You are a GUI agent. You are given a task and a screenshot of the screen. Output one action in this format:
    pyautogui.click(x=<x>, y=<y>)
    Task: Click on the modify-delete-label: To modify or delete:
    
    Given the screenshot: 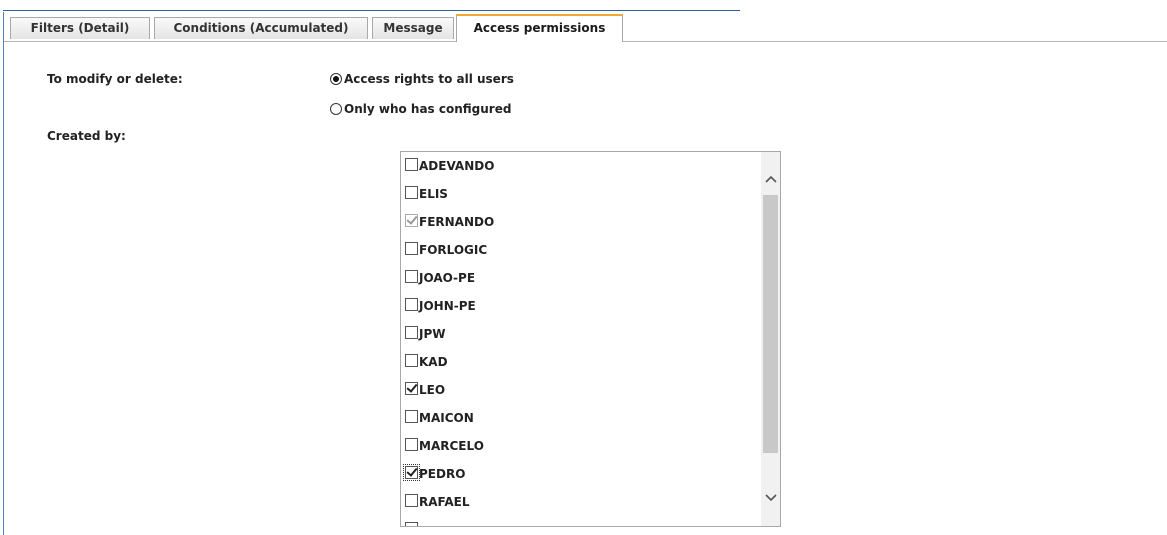 What is the action you would take?
    pyautogui.click(x=115, y=79)
    